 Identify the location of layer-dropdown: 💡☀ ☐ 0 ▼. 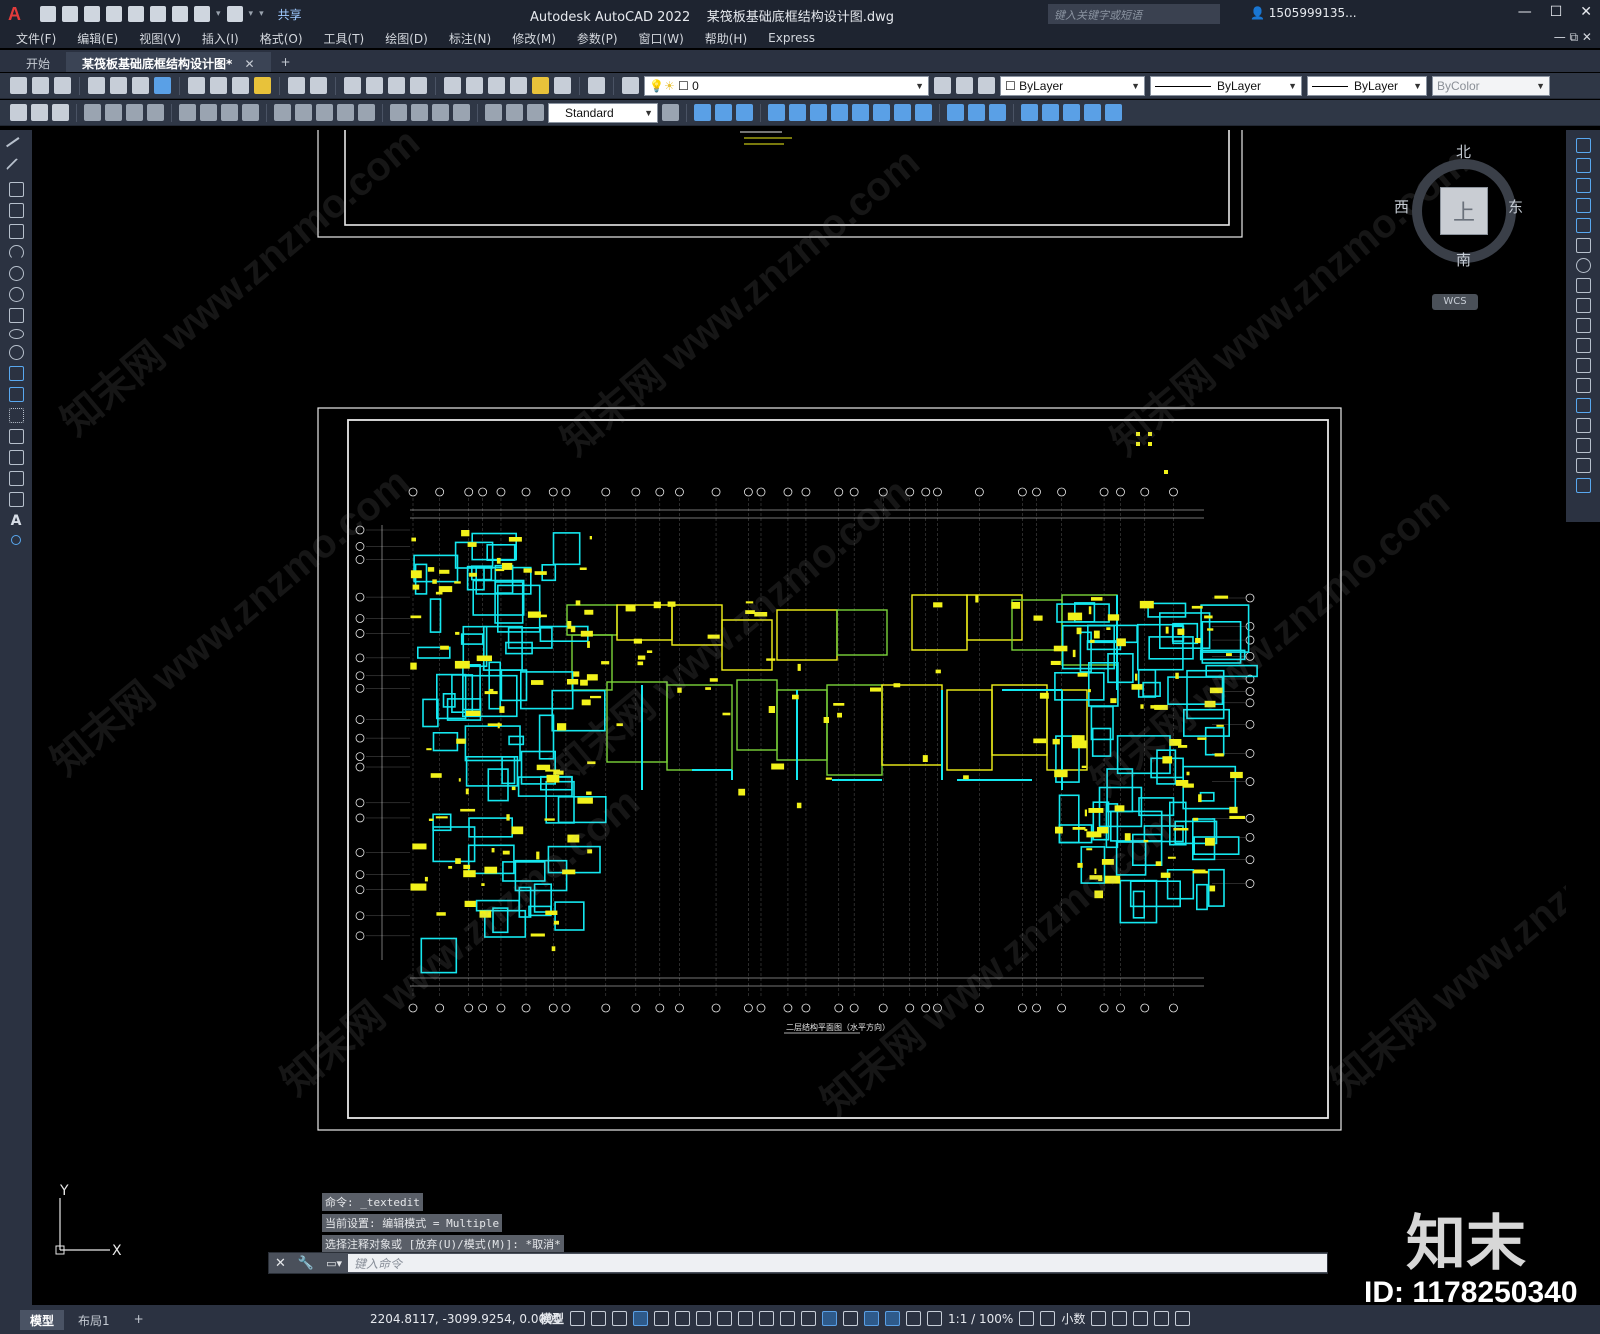
(786, 85).